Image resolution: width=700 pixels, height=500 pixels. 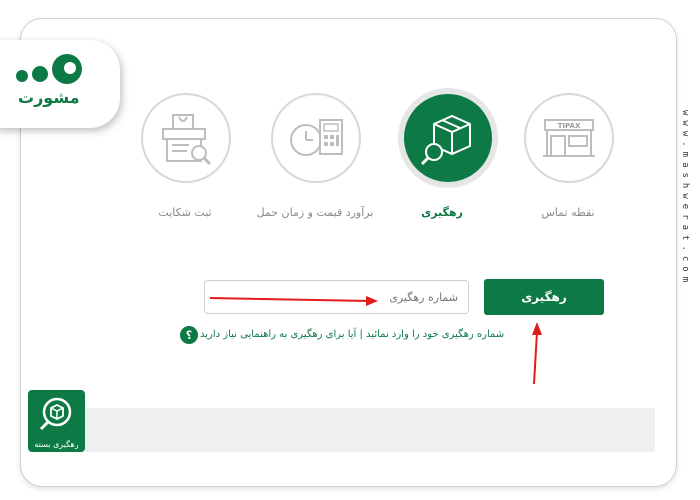 I want to click on package-tracking-card: رهگیری بسته, so click(x=56, y=421).